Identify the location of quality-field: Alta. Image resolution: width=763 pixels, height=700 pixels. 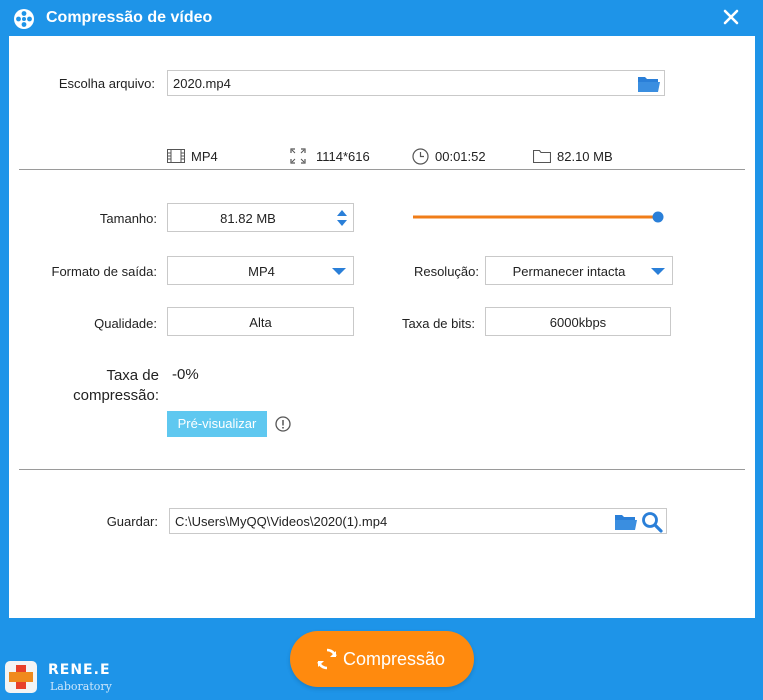
(260, 321).